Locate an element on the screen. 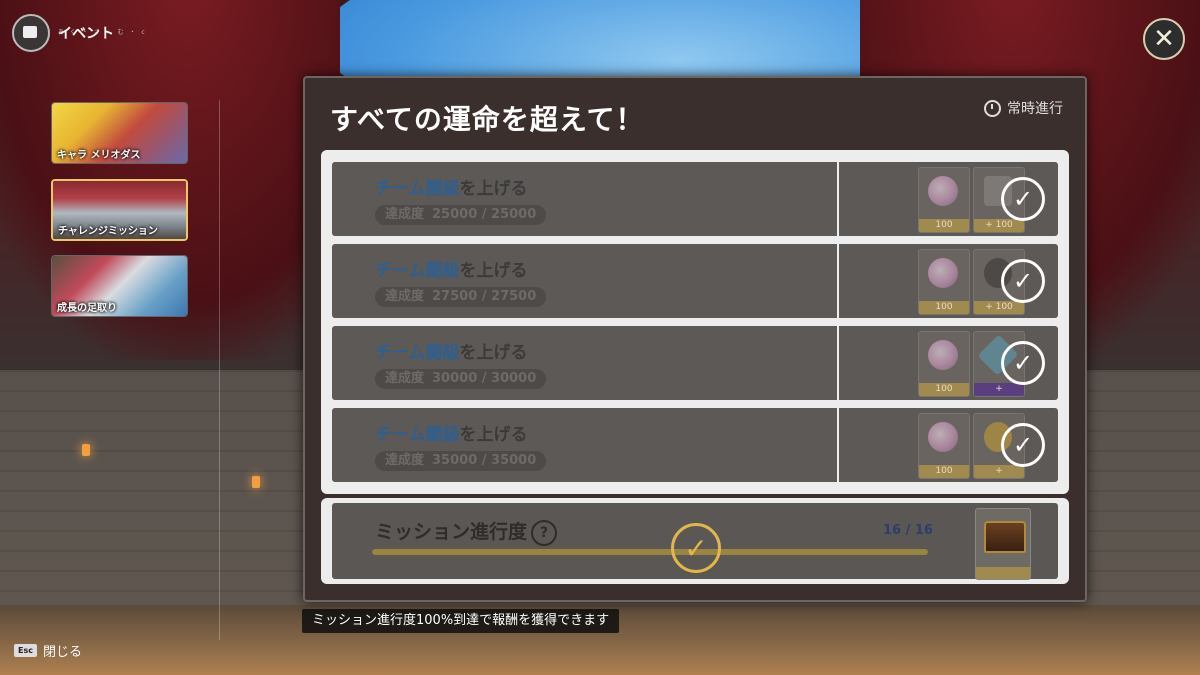 The height and width of the screenshot is (675, 1200). mission-progress-bar is located at coordinates (650, 552).